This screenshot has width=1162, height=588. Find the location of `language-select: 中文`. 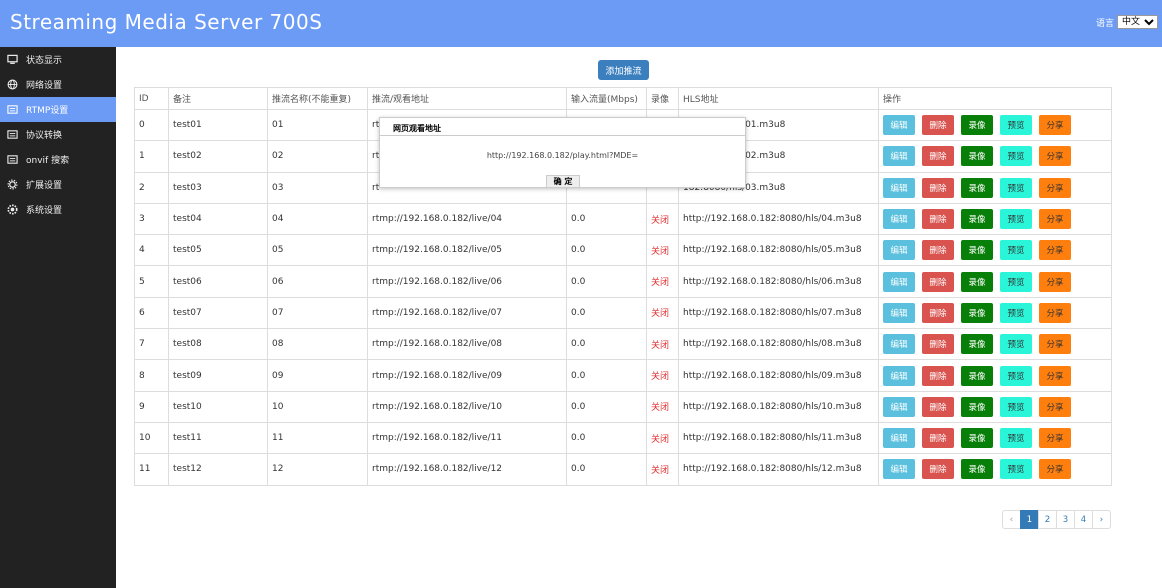

language-select: 中文 is located at coordinates (1137, 22).